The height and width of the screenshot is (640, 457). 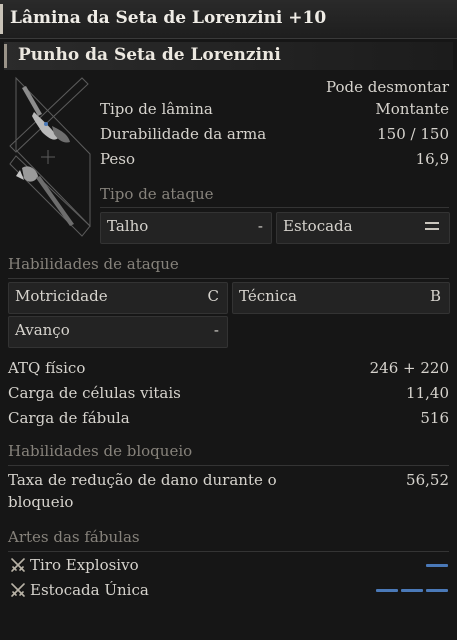 I want to click on fable-art-name: Tiro Explosivo, so click(x=84, y=565).